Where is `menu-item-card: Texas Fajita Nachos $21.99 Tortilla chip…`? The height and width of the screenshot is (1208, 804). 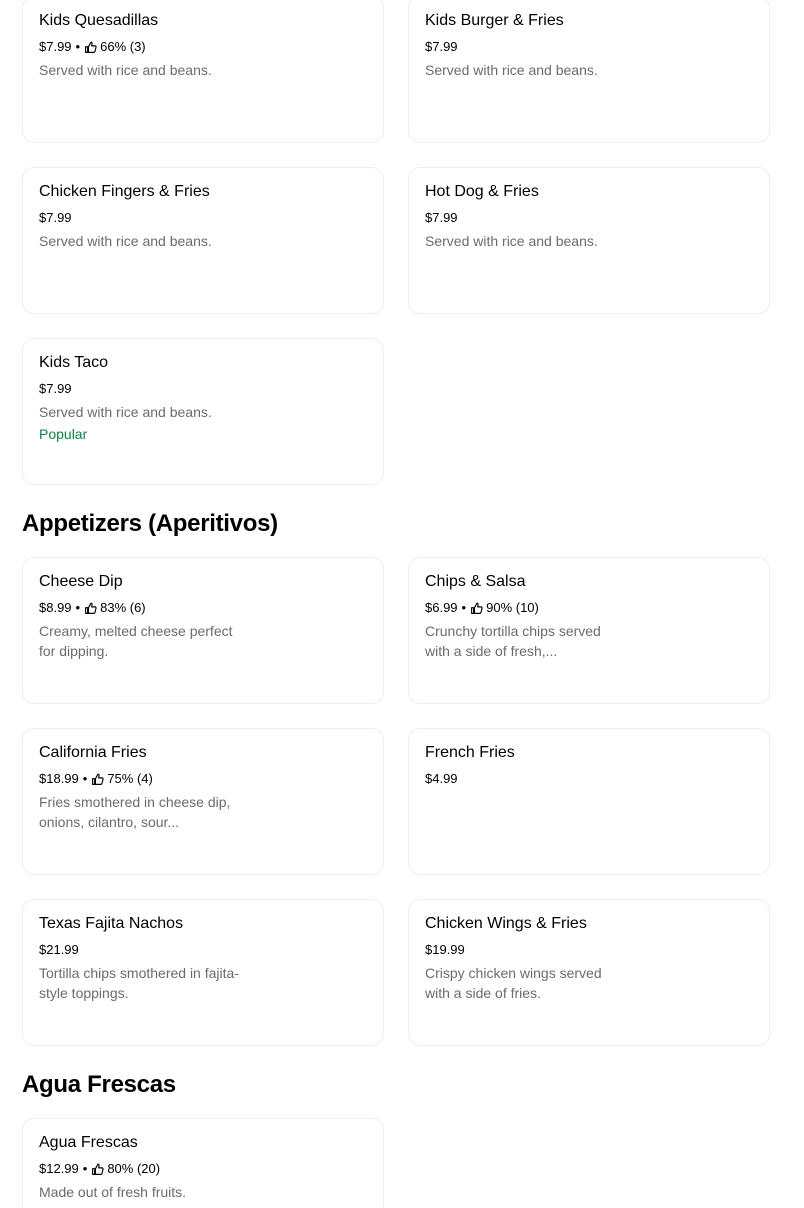
menu-item-card: Texas Fajita Nachos $21.99 Tortilla chip… is located at coordinates (203, 972).